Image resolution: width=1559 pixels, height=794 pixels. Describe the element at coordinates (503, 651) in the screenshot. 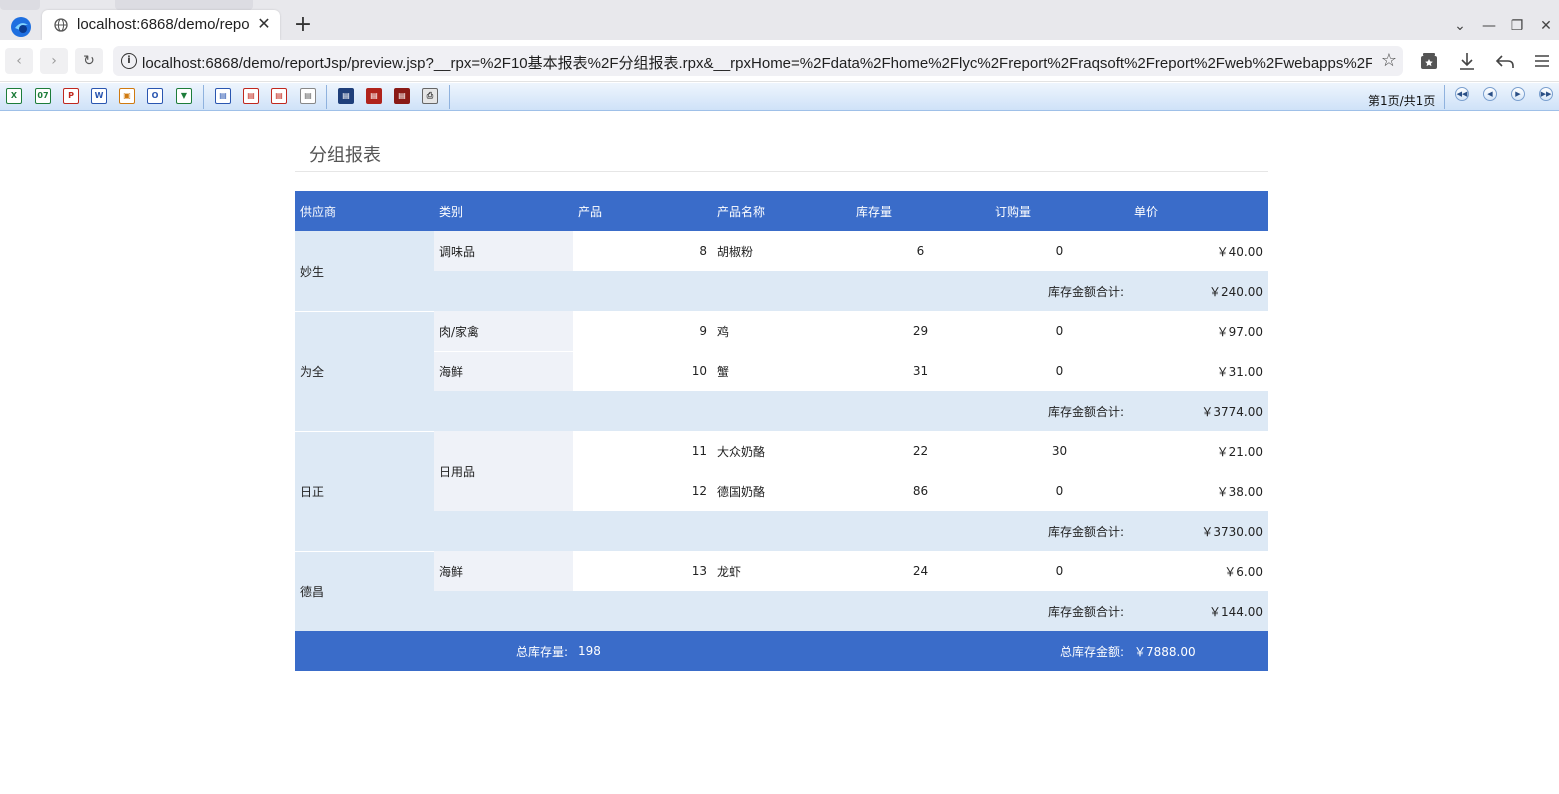

I see `total-stock-label: 总库存量:` at that location.